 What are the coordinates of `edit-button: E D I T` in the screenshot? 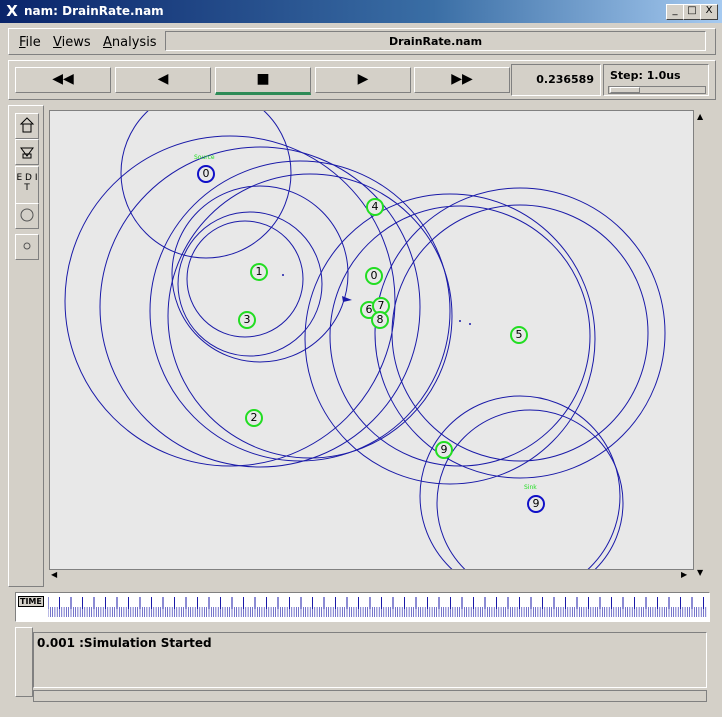 It's located at (27, 187).